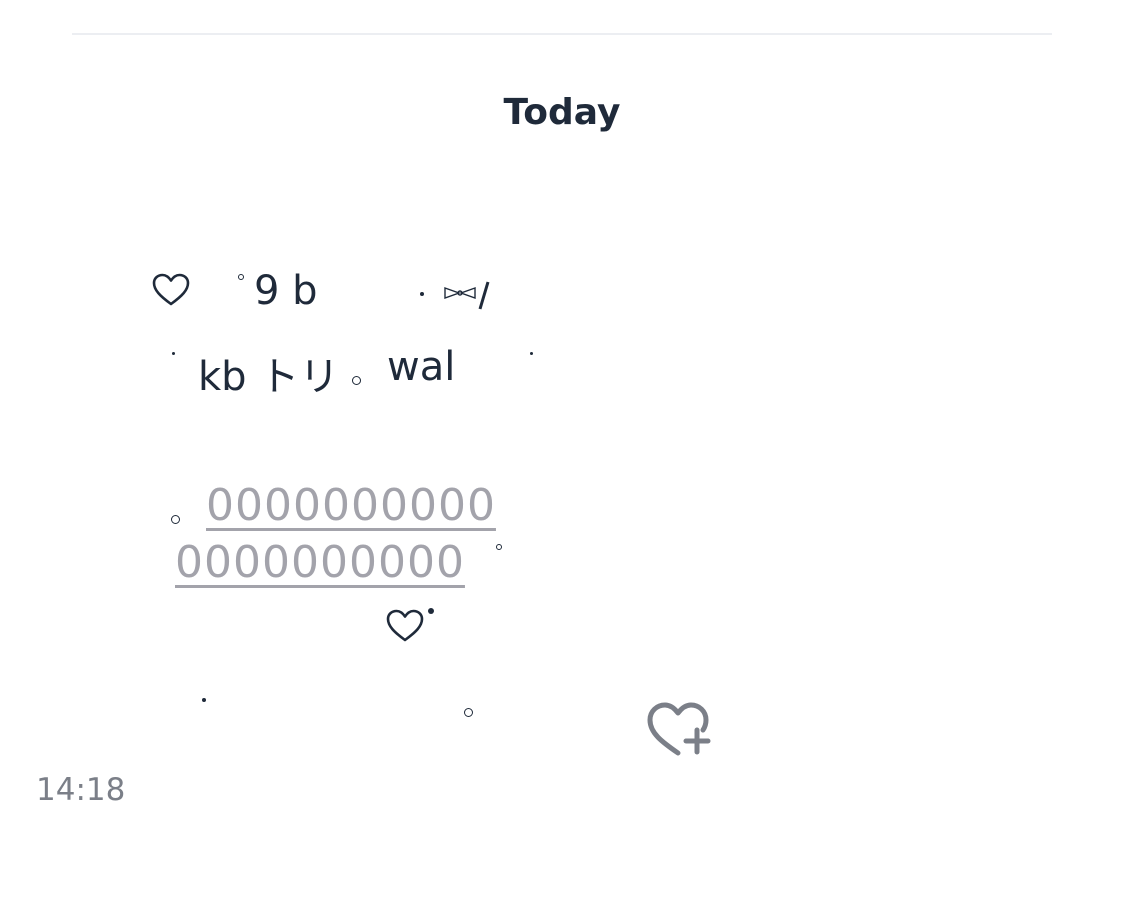  What do you see at coordinates (320, 562) in the screenshot?
I see `message-link-line2: 0000000000` at bounding box center [320, 562].